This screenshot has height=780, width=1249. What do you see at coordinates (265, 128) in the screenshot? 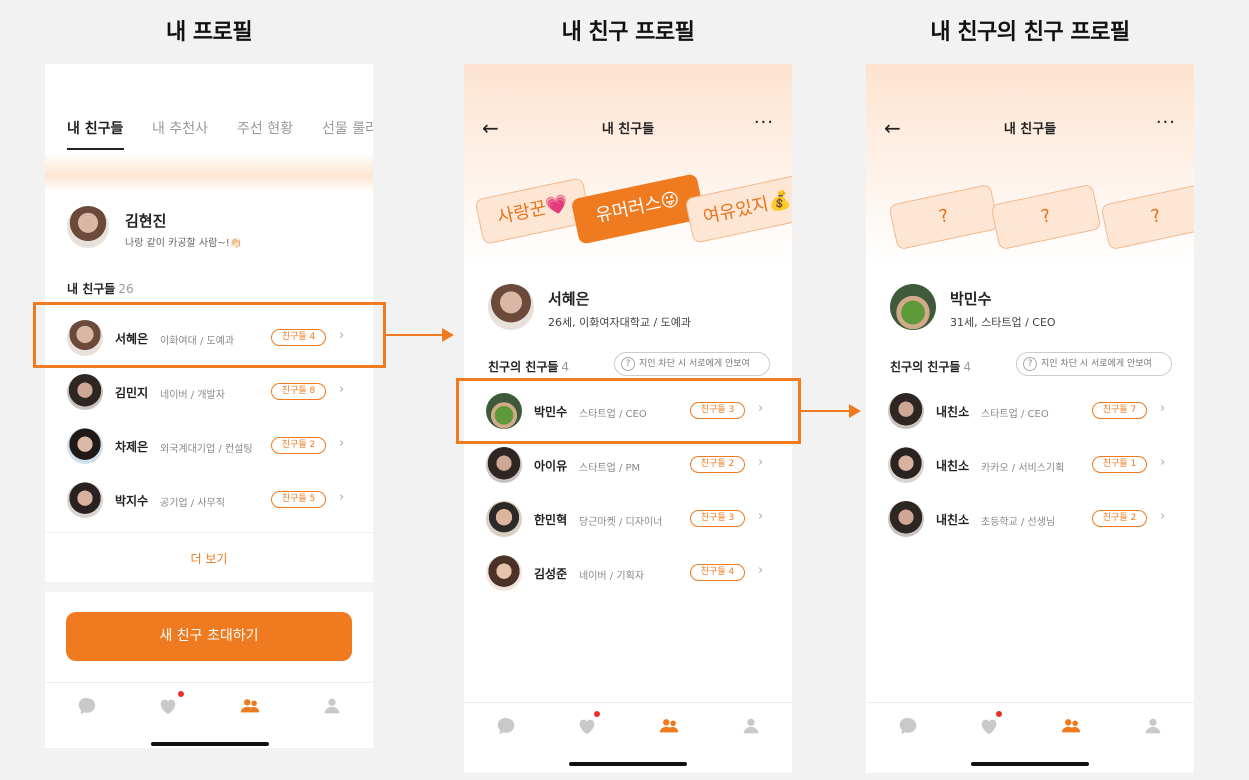
I see `tab-matching-status: 주선 현황` at bounding box center [265, 128].